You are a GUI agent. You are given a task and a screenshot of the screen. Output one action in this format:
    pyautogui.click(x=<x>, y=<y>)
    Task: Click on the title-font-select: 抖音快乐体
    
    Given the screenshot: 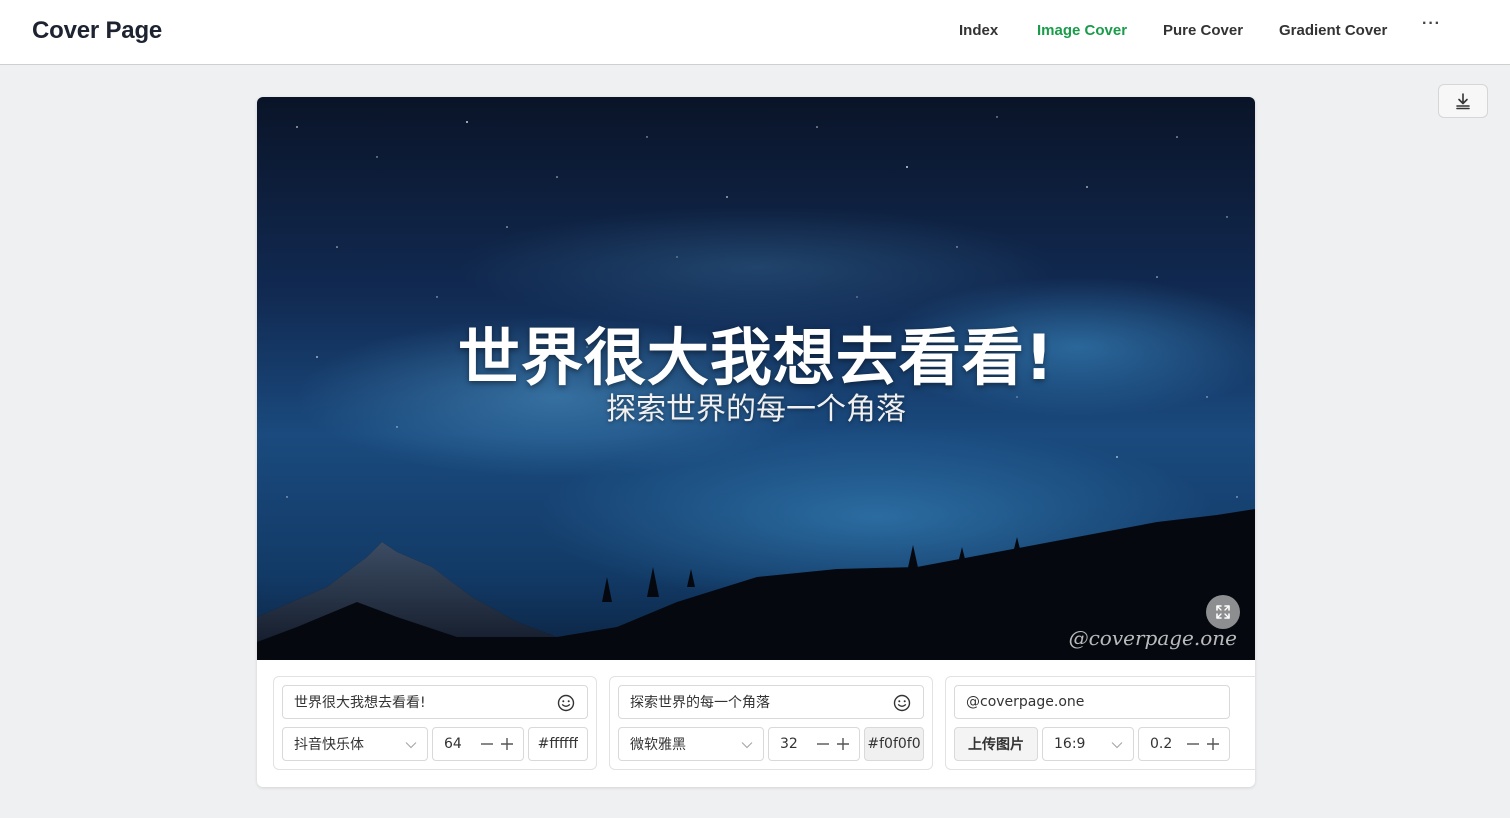 What is the action you would take?
    pyautogui.click(x=355, y=744)
    